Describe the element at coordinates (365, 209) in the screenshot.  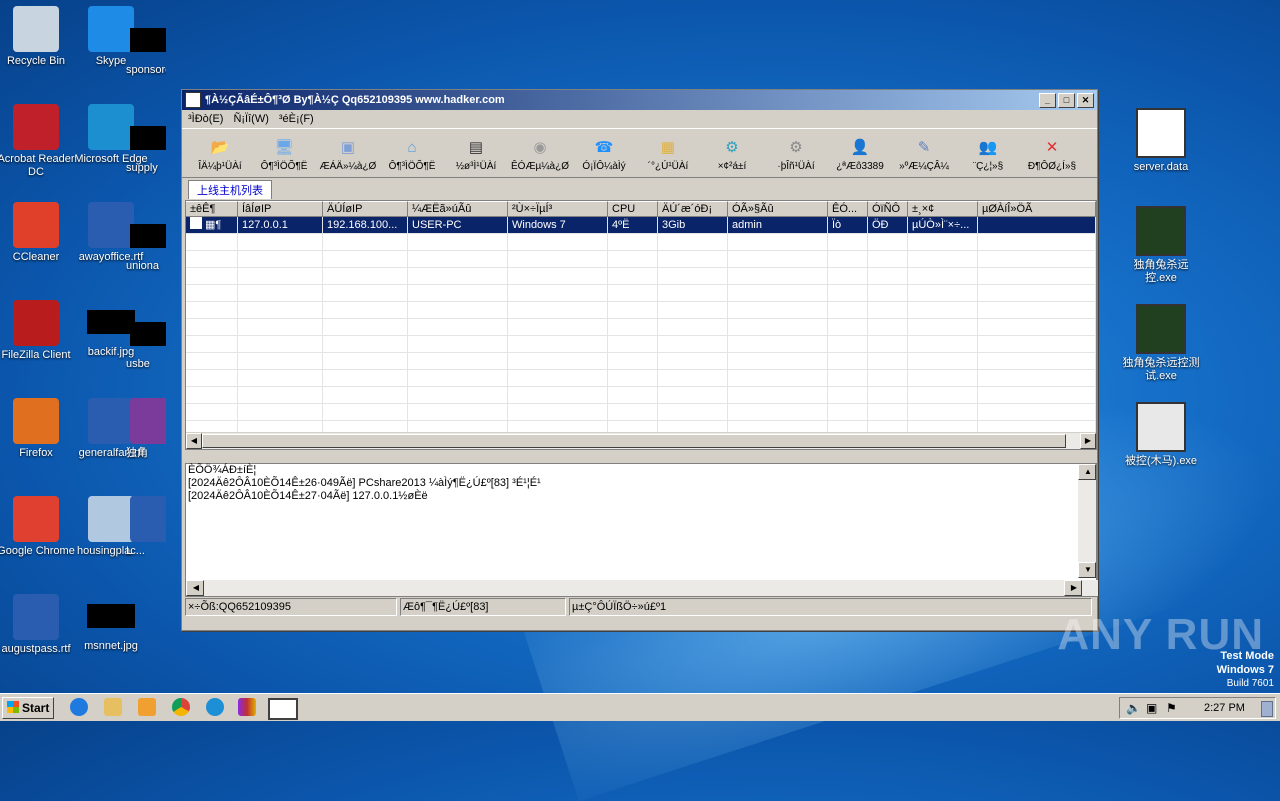
I see `column-header: ÄÚÍøIP` at that location.